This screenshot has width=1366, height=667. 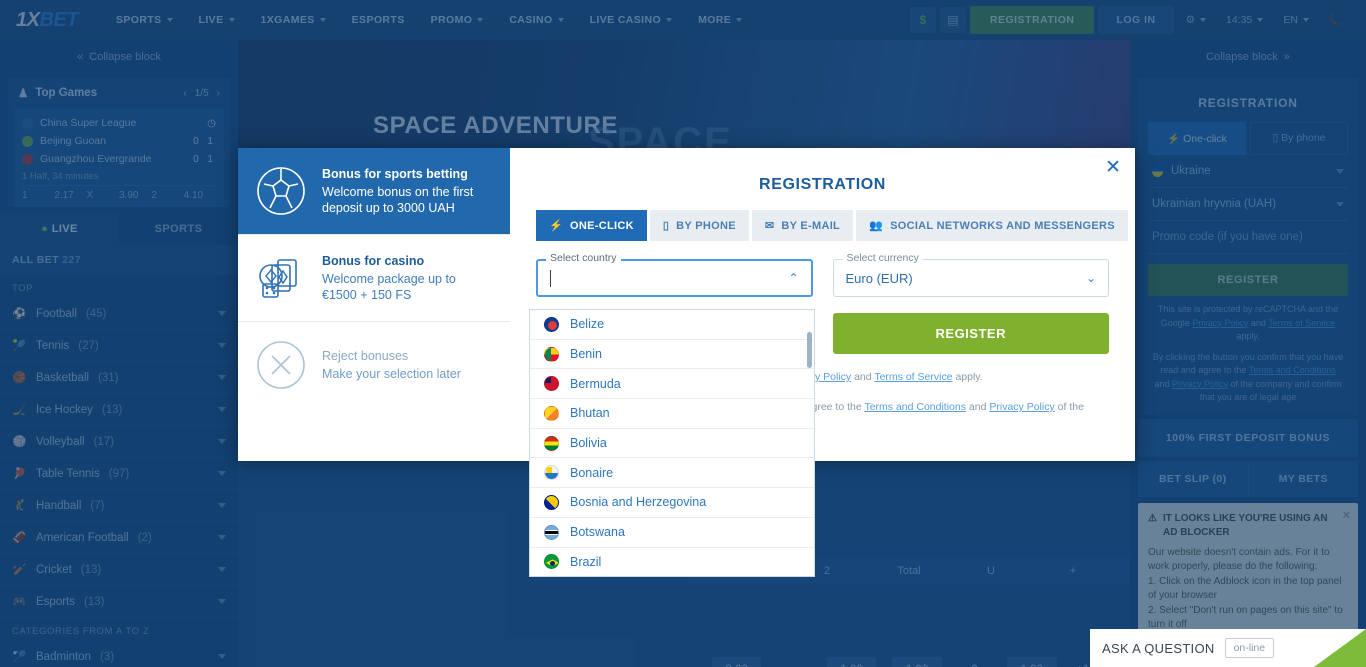 I want to click on text-cursor, so click(x=550, y=278).